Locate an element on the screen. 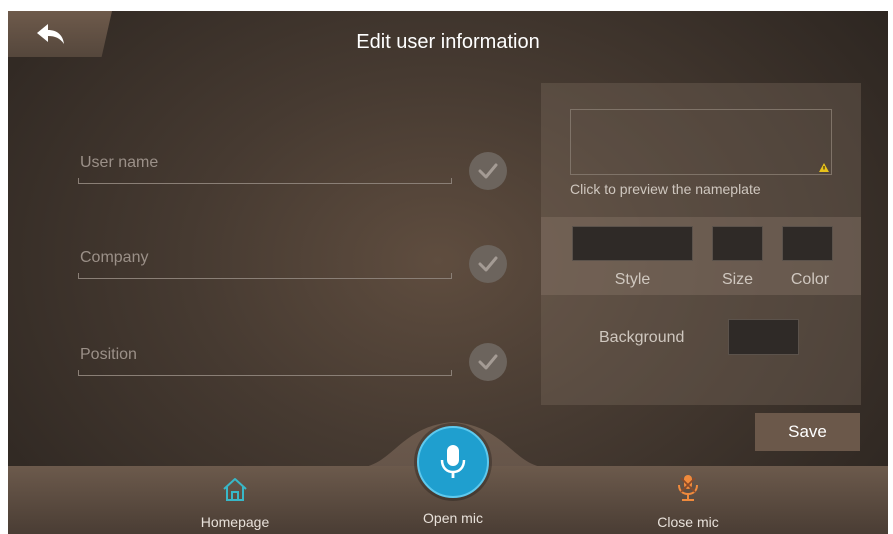 This screenshot has width=893, height=534. company-check is located at coordinates (488, 264).